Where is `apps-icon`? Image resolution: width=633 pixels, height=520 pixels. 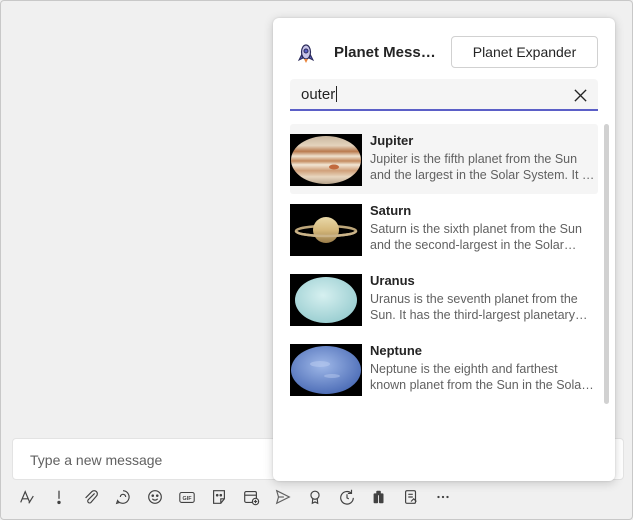
apps-icon is located at coordinates (379, 497).